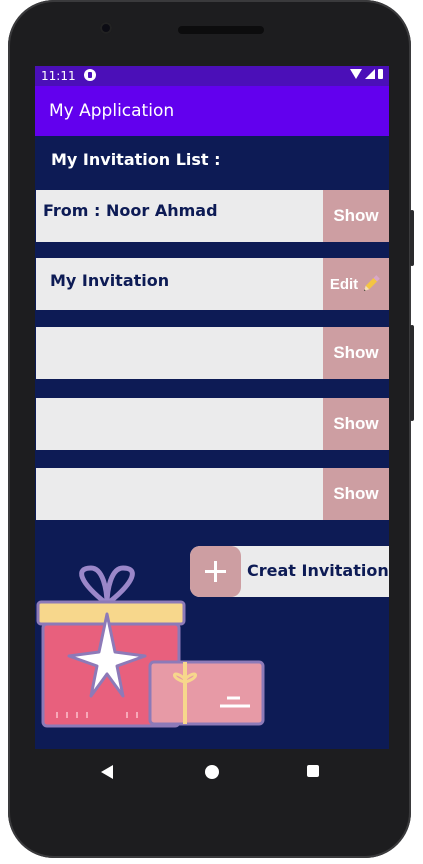 The image size is (423, 864). Describe the element at coordinates (110, 280) in the screenshot. I see `invitation-row-label: My Invitation` at that location.